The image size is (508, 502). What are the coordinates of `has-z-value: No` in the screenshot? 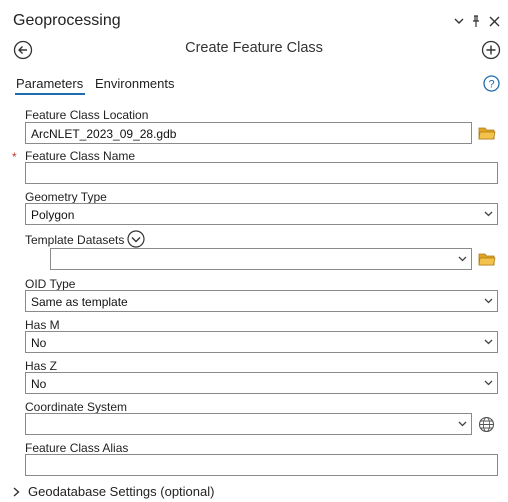 It's located at (39, 384).